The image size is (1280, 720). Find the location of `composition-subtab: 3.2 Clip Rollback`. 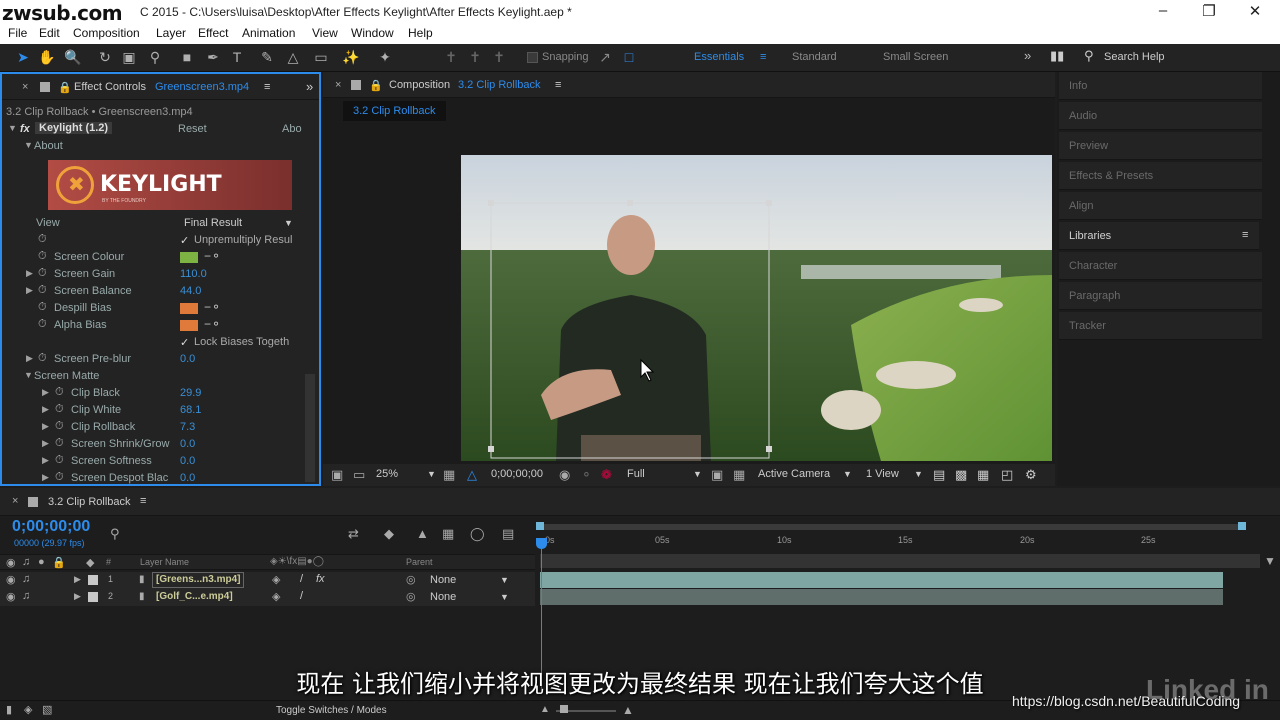

composition-subtab: 3.2 Clip Rollback is located at coordinates (394, 111).